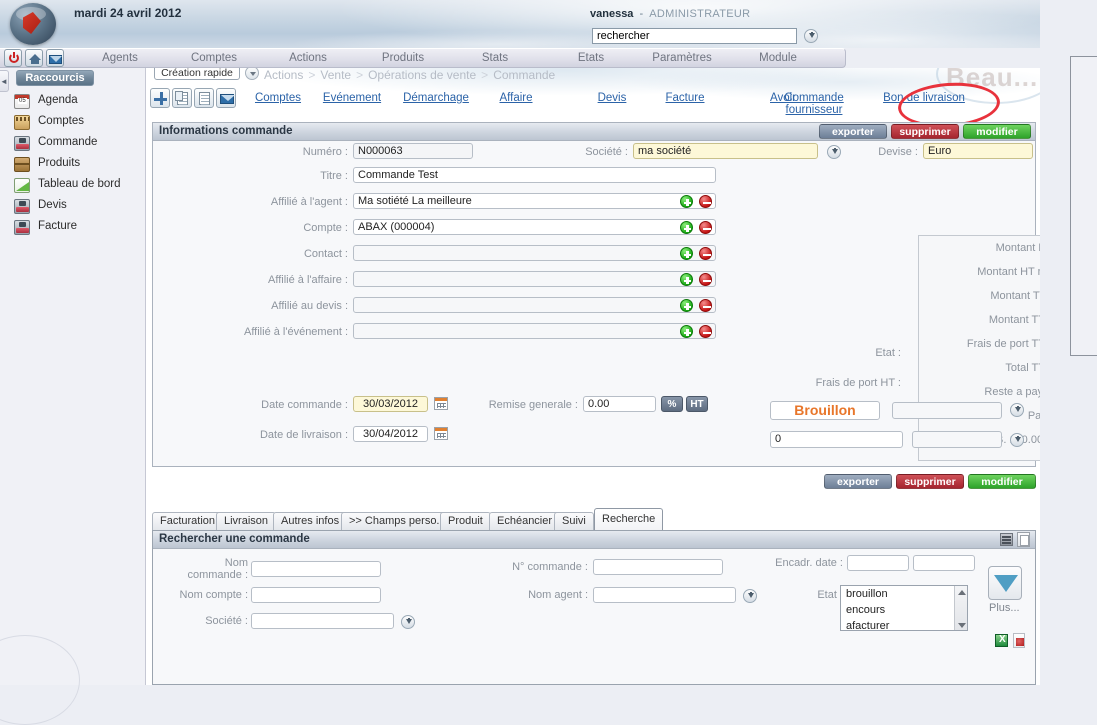  What do you see at coordinates (77, 144) in the screenshot?
I see `sidebar-item-commande: Commande` at bounding box center [77, 144].